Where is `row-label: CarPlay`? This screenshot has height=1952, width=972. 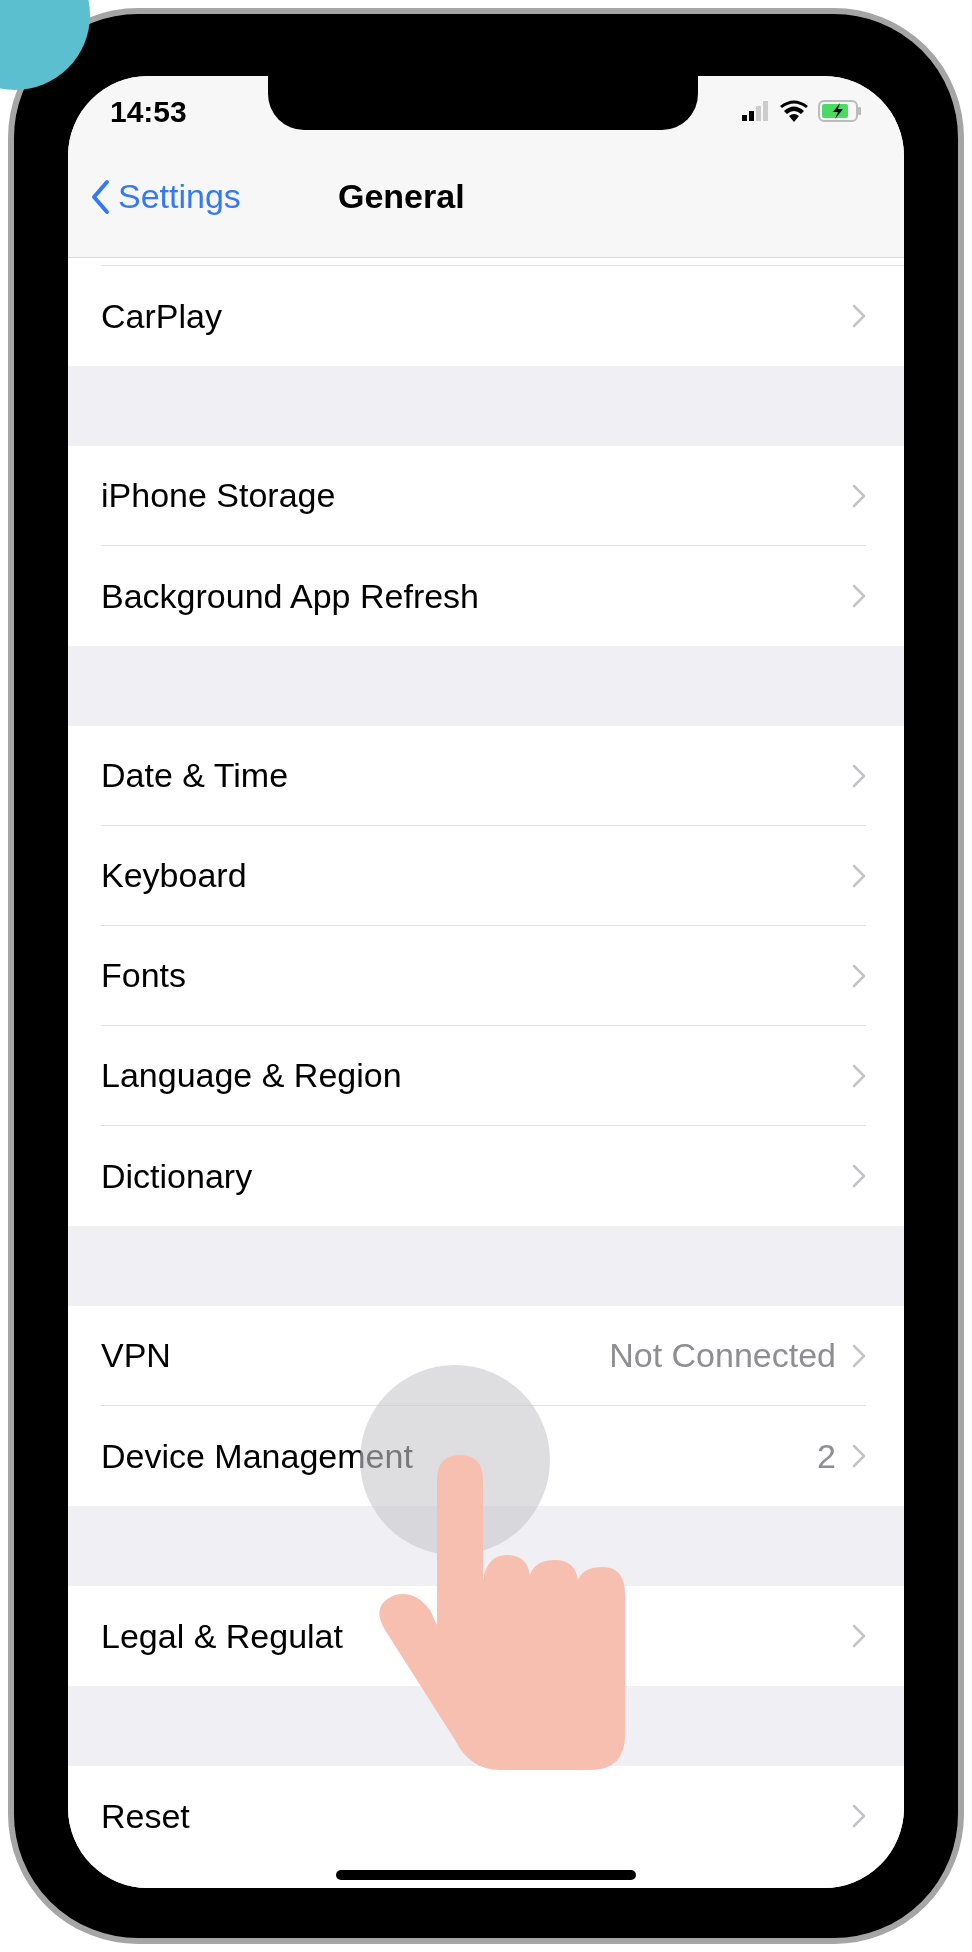 row-label: CarPlay is located at coordinates (162, 316).